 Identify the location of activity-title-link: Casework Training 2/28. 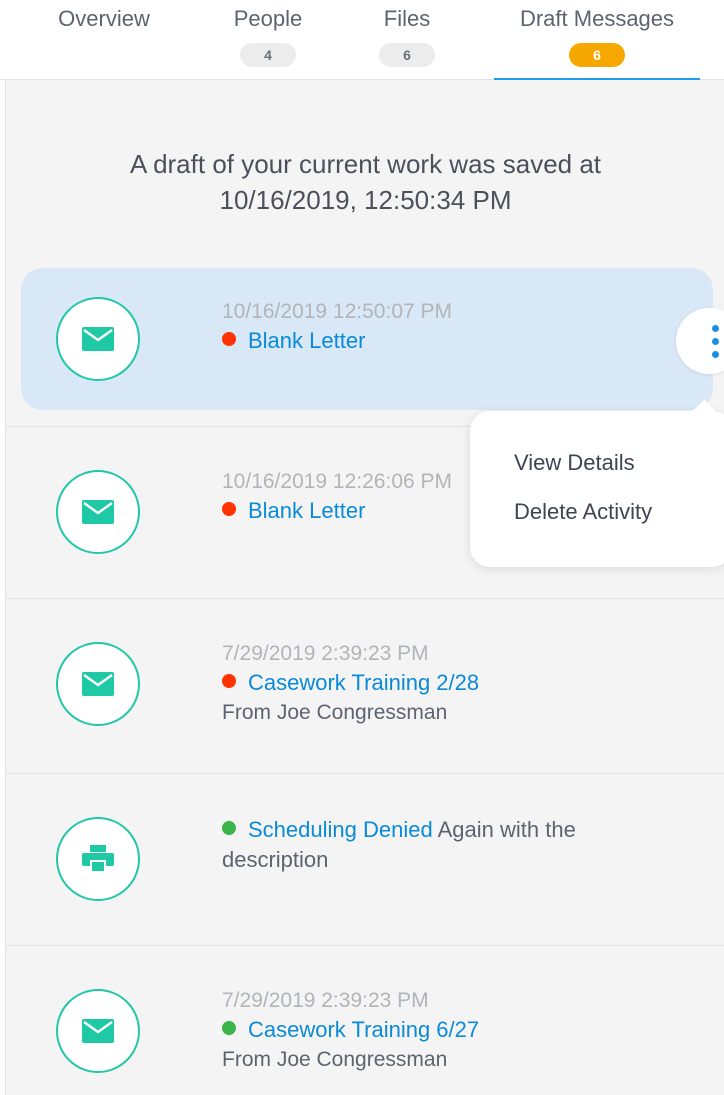
(363, 682).